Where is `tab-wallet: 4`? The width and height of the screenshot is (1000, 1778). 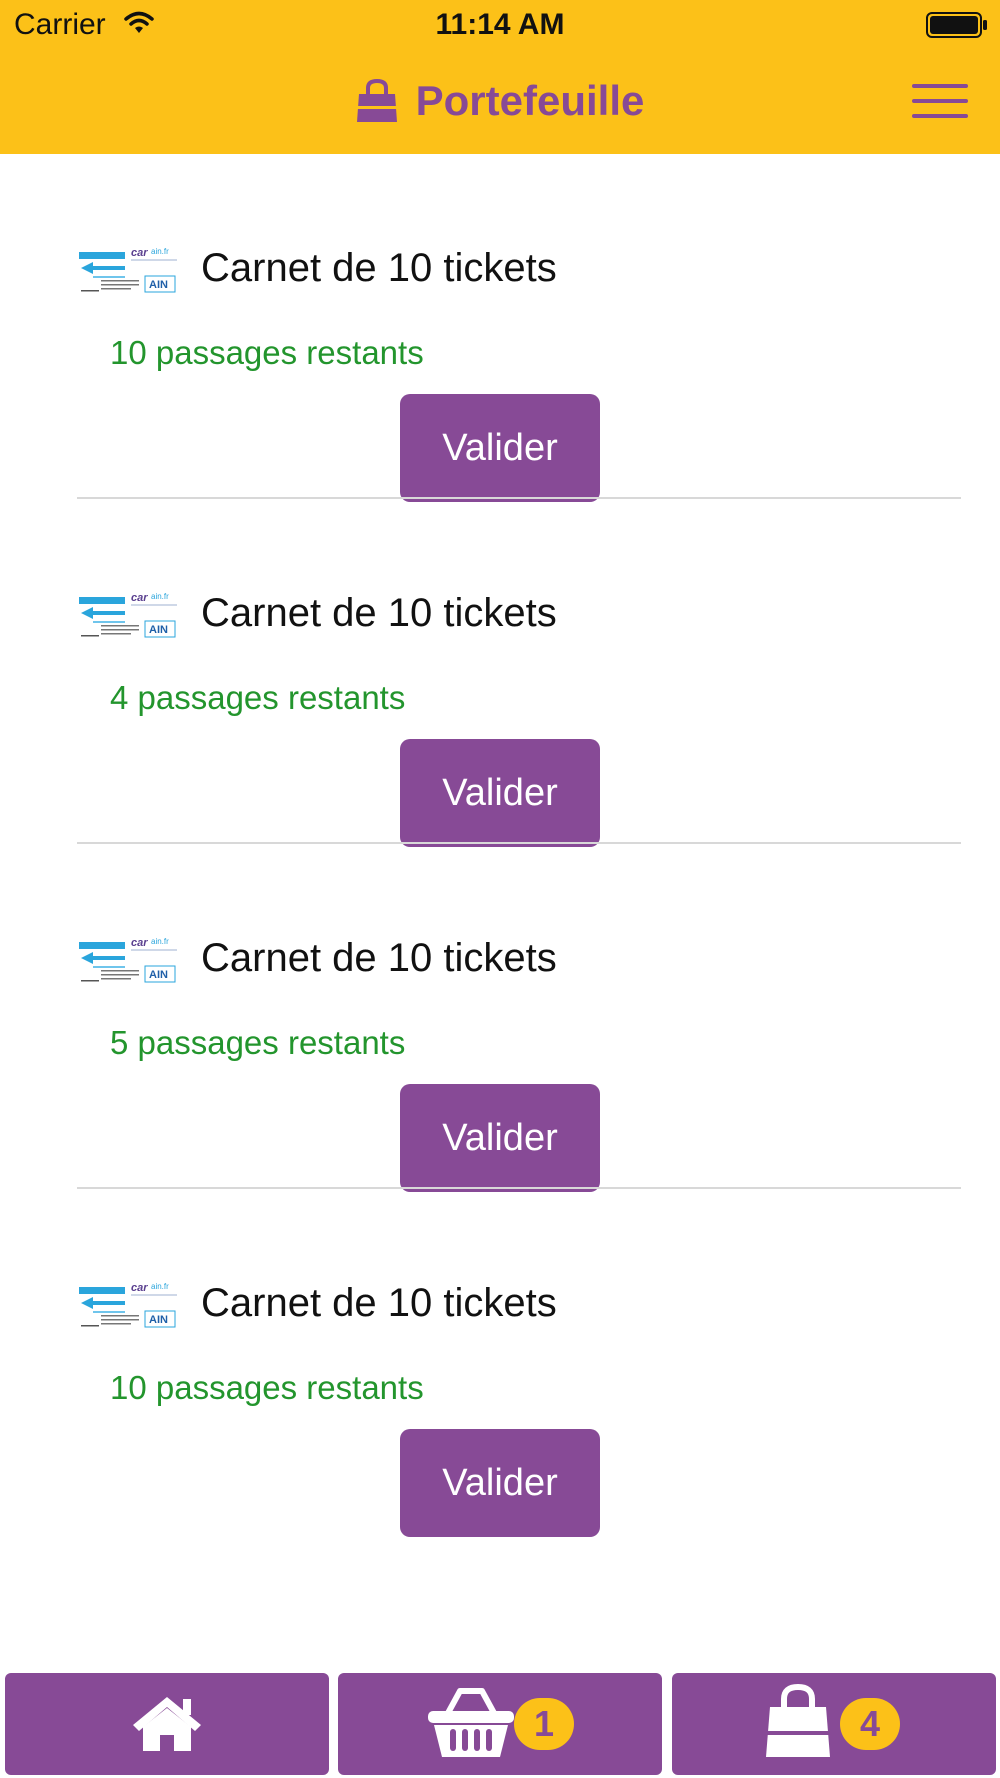 tab-wallet: 4 is located at coordinates (834, 1724).